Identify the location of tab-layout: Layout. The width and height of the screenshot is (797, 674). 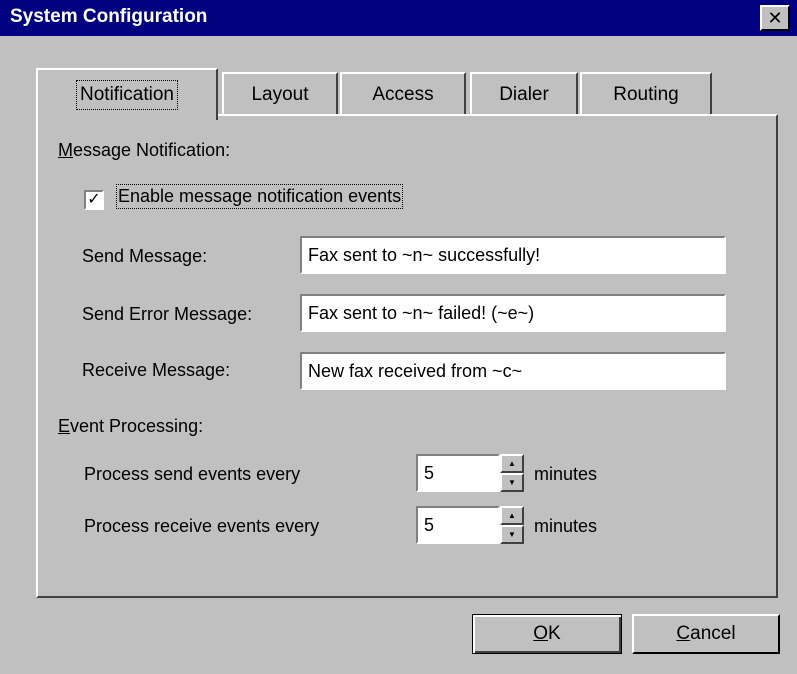
(280, 94).